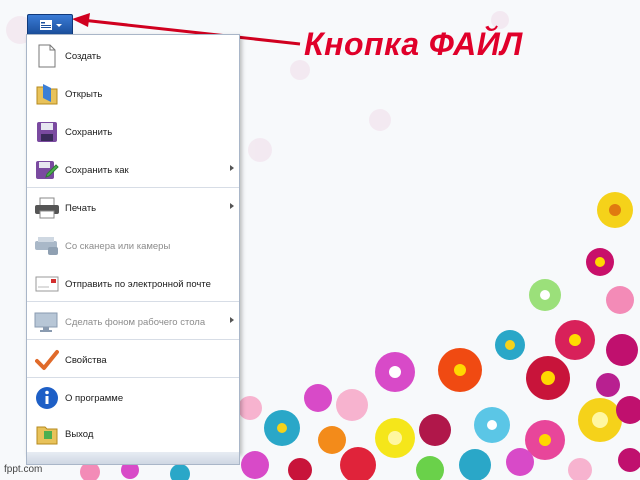 The image size is (640, 480). I want to click on email-icon, so click(47, 284).